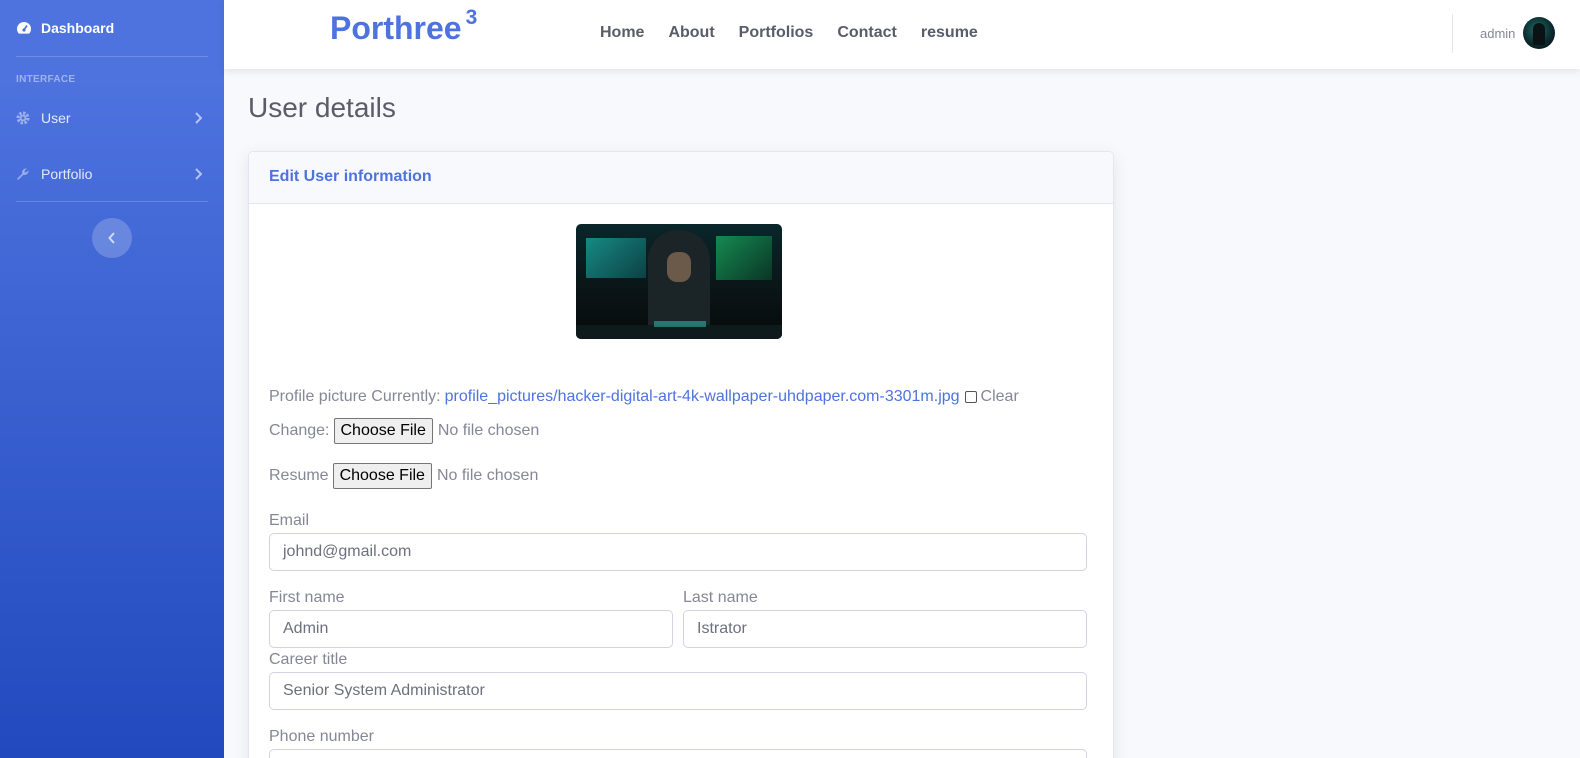 The image size is (1580, 758). Describe the element at coordinates (24, 28) in the screenshot. I see `tachometer-icon` at that location.